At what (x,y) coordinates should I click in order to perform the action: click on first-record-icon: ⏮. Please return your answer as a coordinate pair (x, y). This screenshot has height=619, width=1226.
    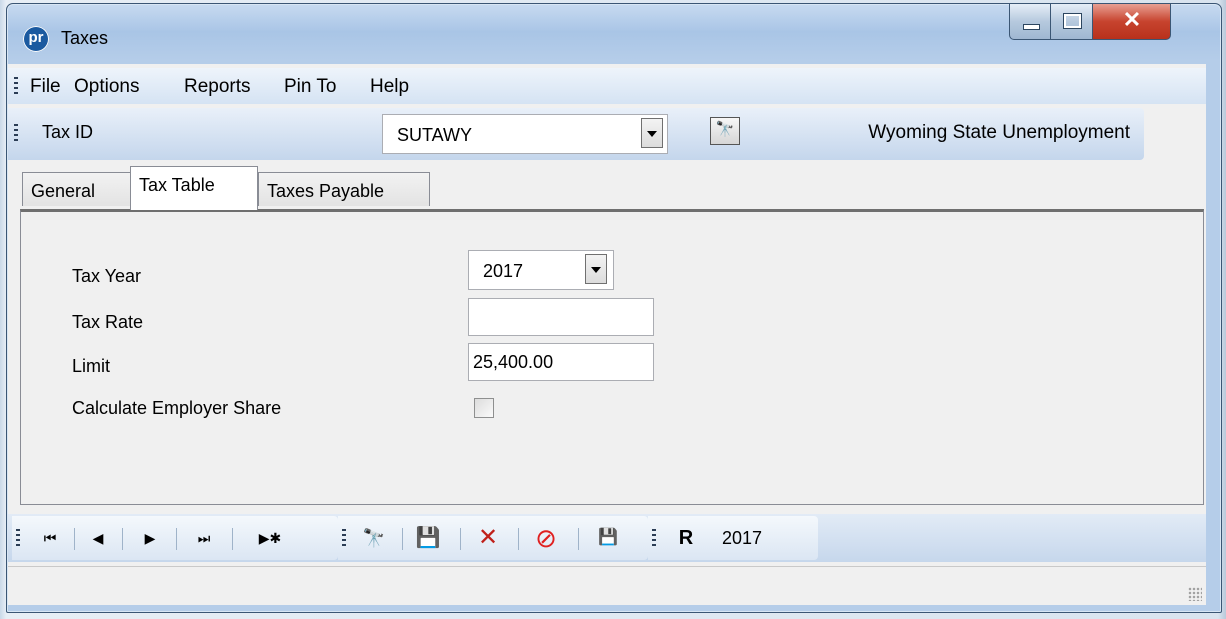
    Looking at the image, I should click on (50, 538).